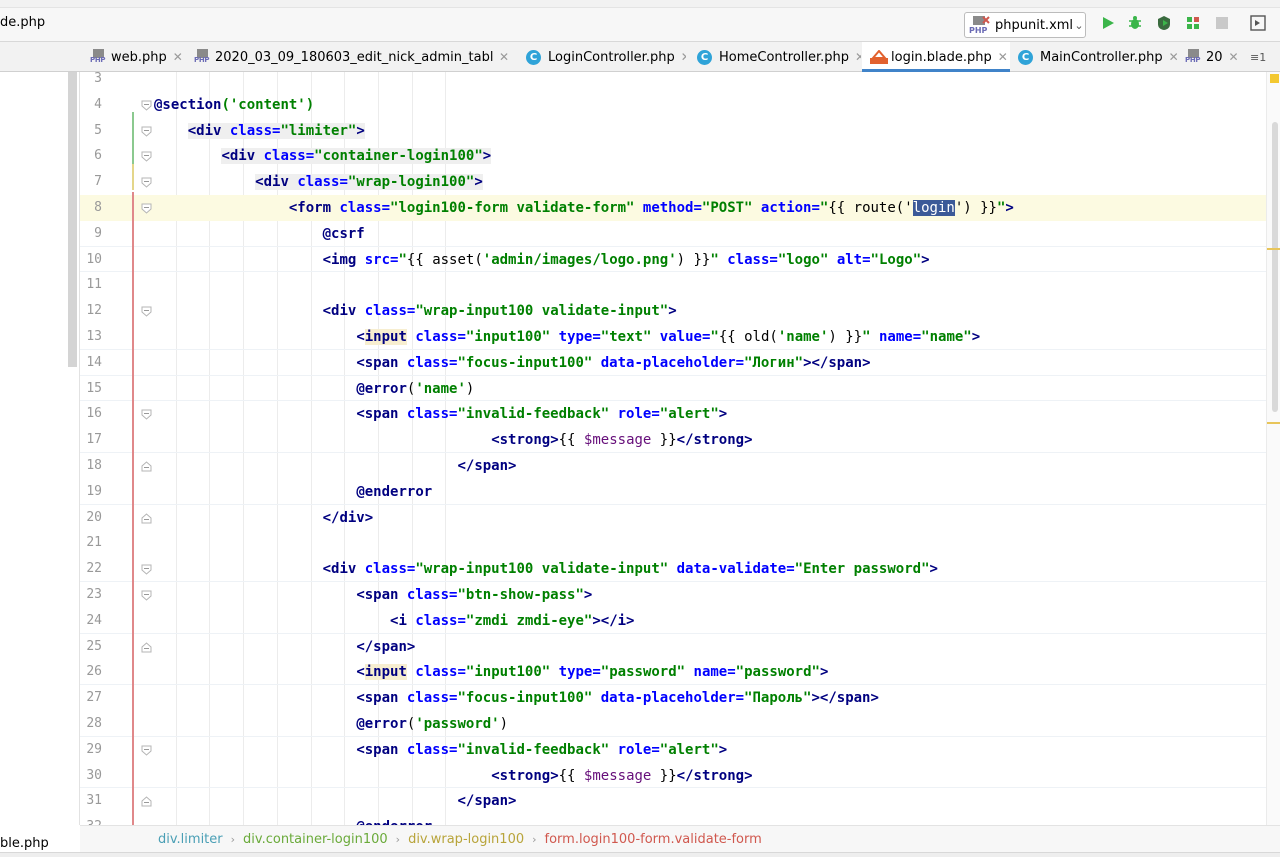  What do you see at coordinates (673, 285) in the screenshot?
I see `code-line: 11` at bounding box center [673, 285].